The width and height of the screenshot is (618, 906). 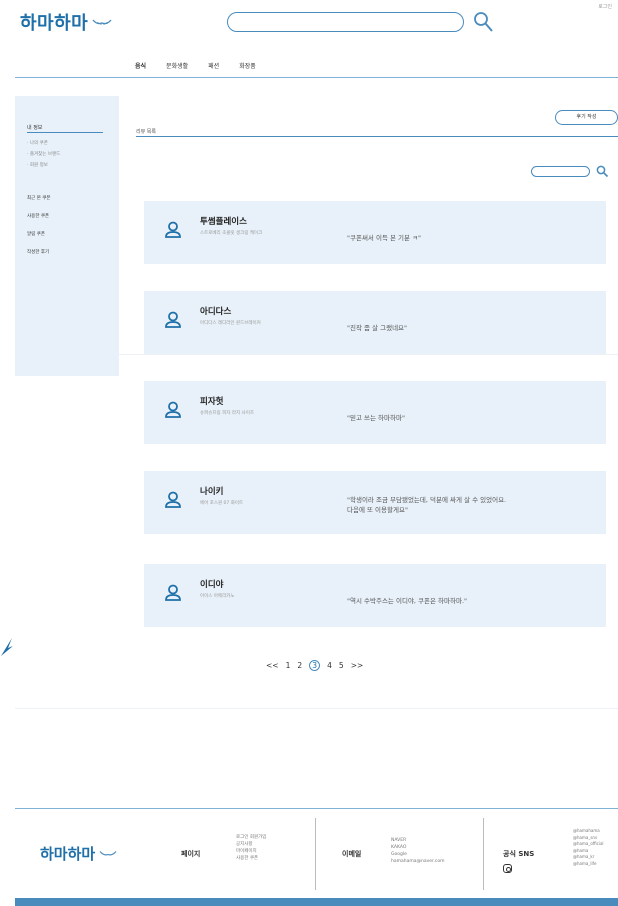 What do you see at coordinates (39, 198) in the screenshot?
I see `sidebar-item-recent-coupons: 최근 본 쿠폰` at bounding box center [39, 198].